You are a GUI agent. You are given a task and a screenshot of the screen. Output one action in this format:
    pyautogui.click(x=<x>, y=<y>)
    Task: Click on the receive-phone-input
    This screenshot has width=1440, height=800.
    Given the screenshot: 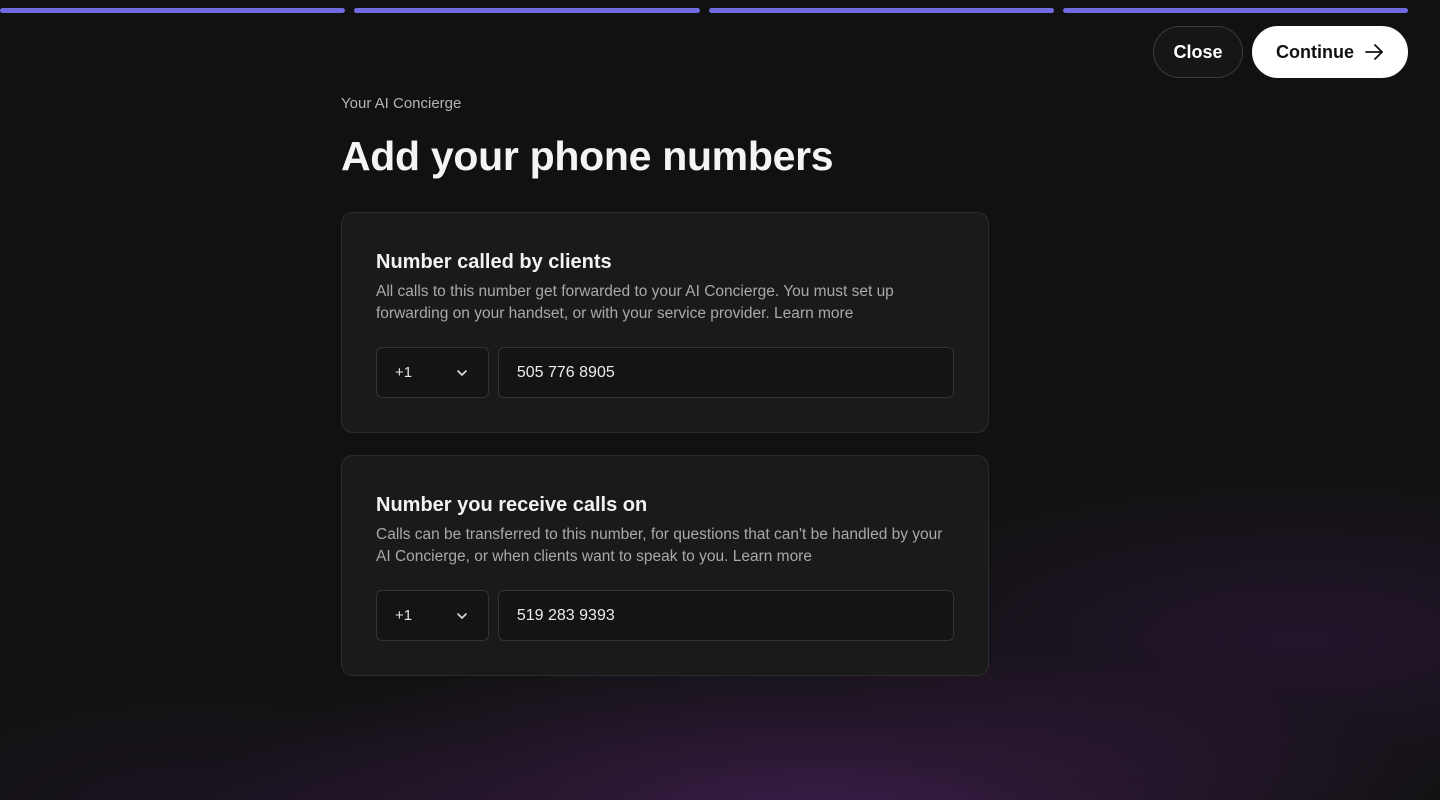 What is the action you would take?
    pyautogui.click(x=725, y=615)
    